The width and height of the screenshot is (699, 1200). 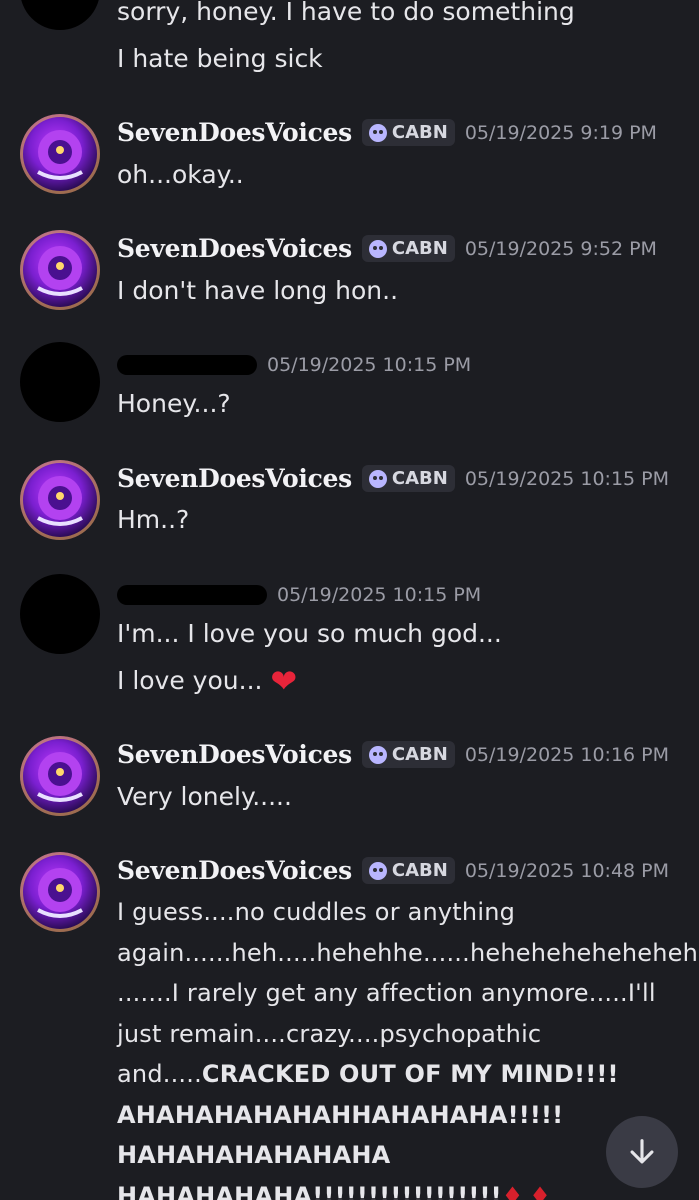 I want to click on blood-drop-emoji: ♦♦, so click(x=529, y=1190).